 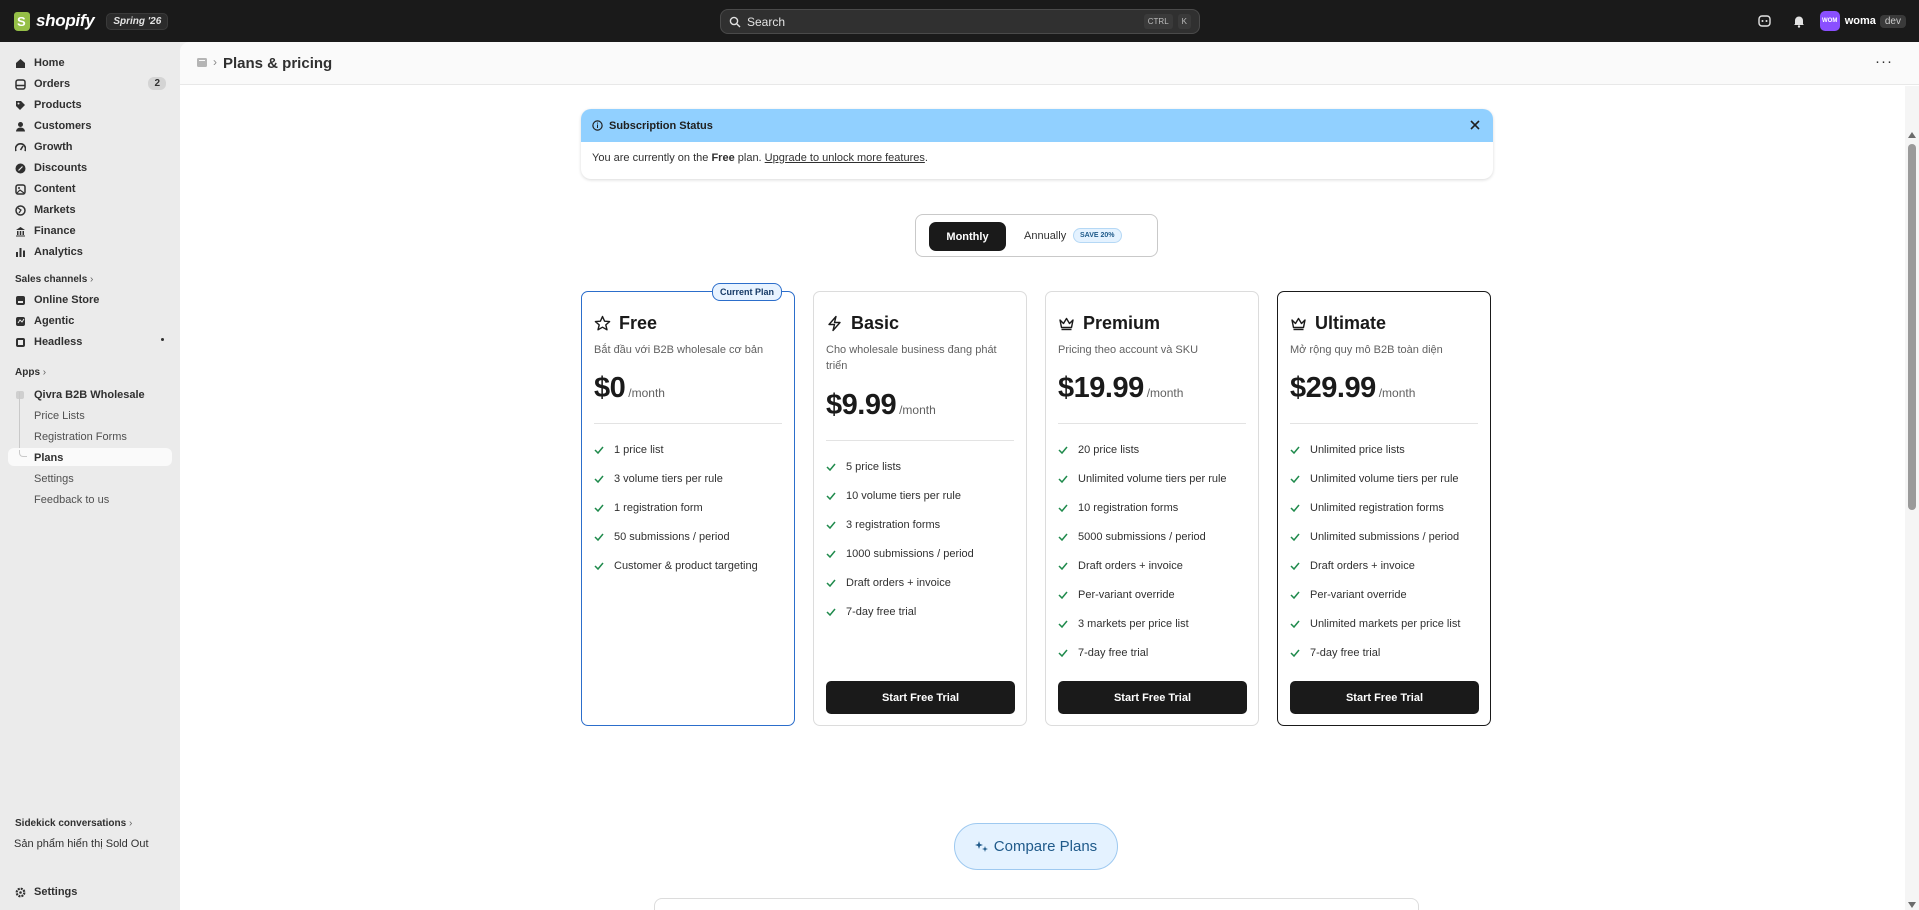 I want to click on tree-elbow, so click(x=23, y=453).